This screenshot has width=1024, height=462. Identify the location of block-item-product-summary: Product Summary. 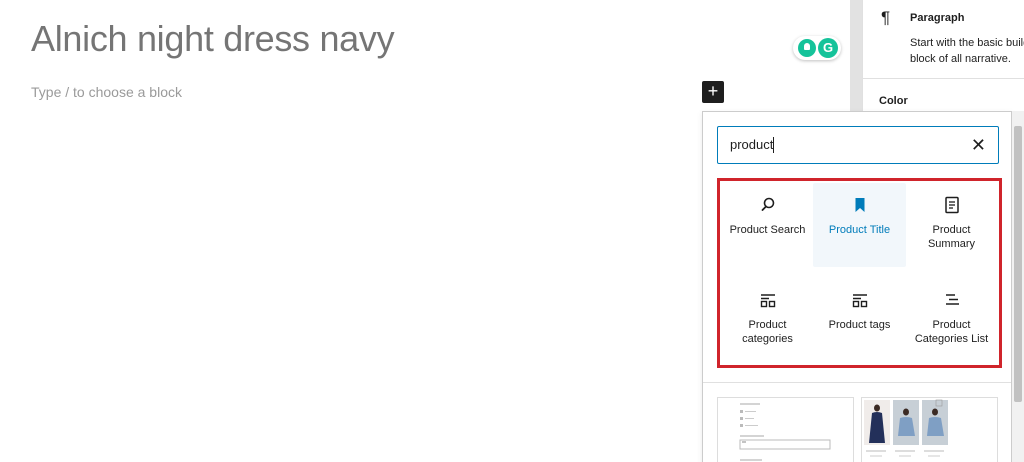
(951, 225).